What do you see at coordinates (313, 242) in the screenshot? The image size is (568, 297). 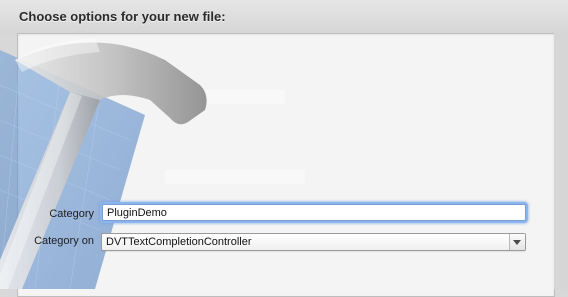 I see `category-on-select: DVTTextCompletionController` at bounding box center [313, 242].